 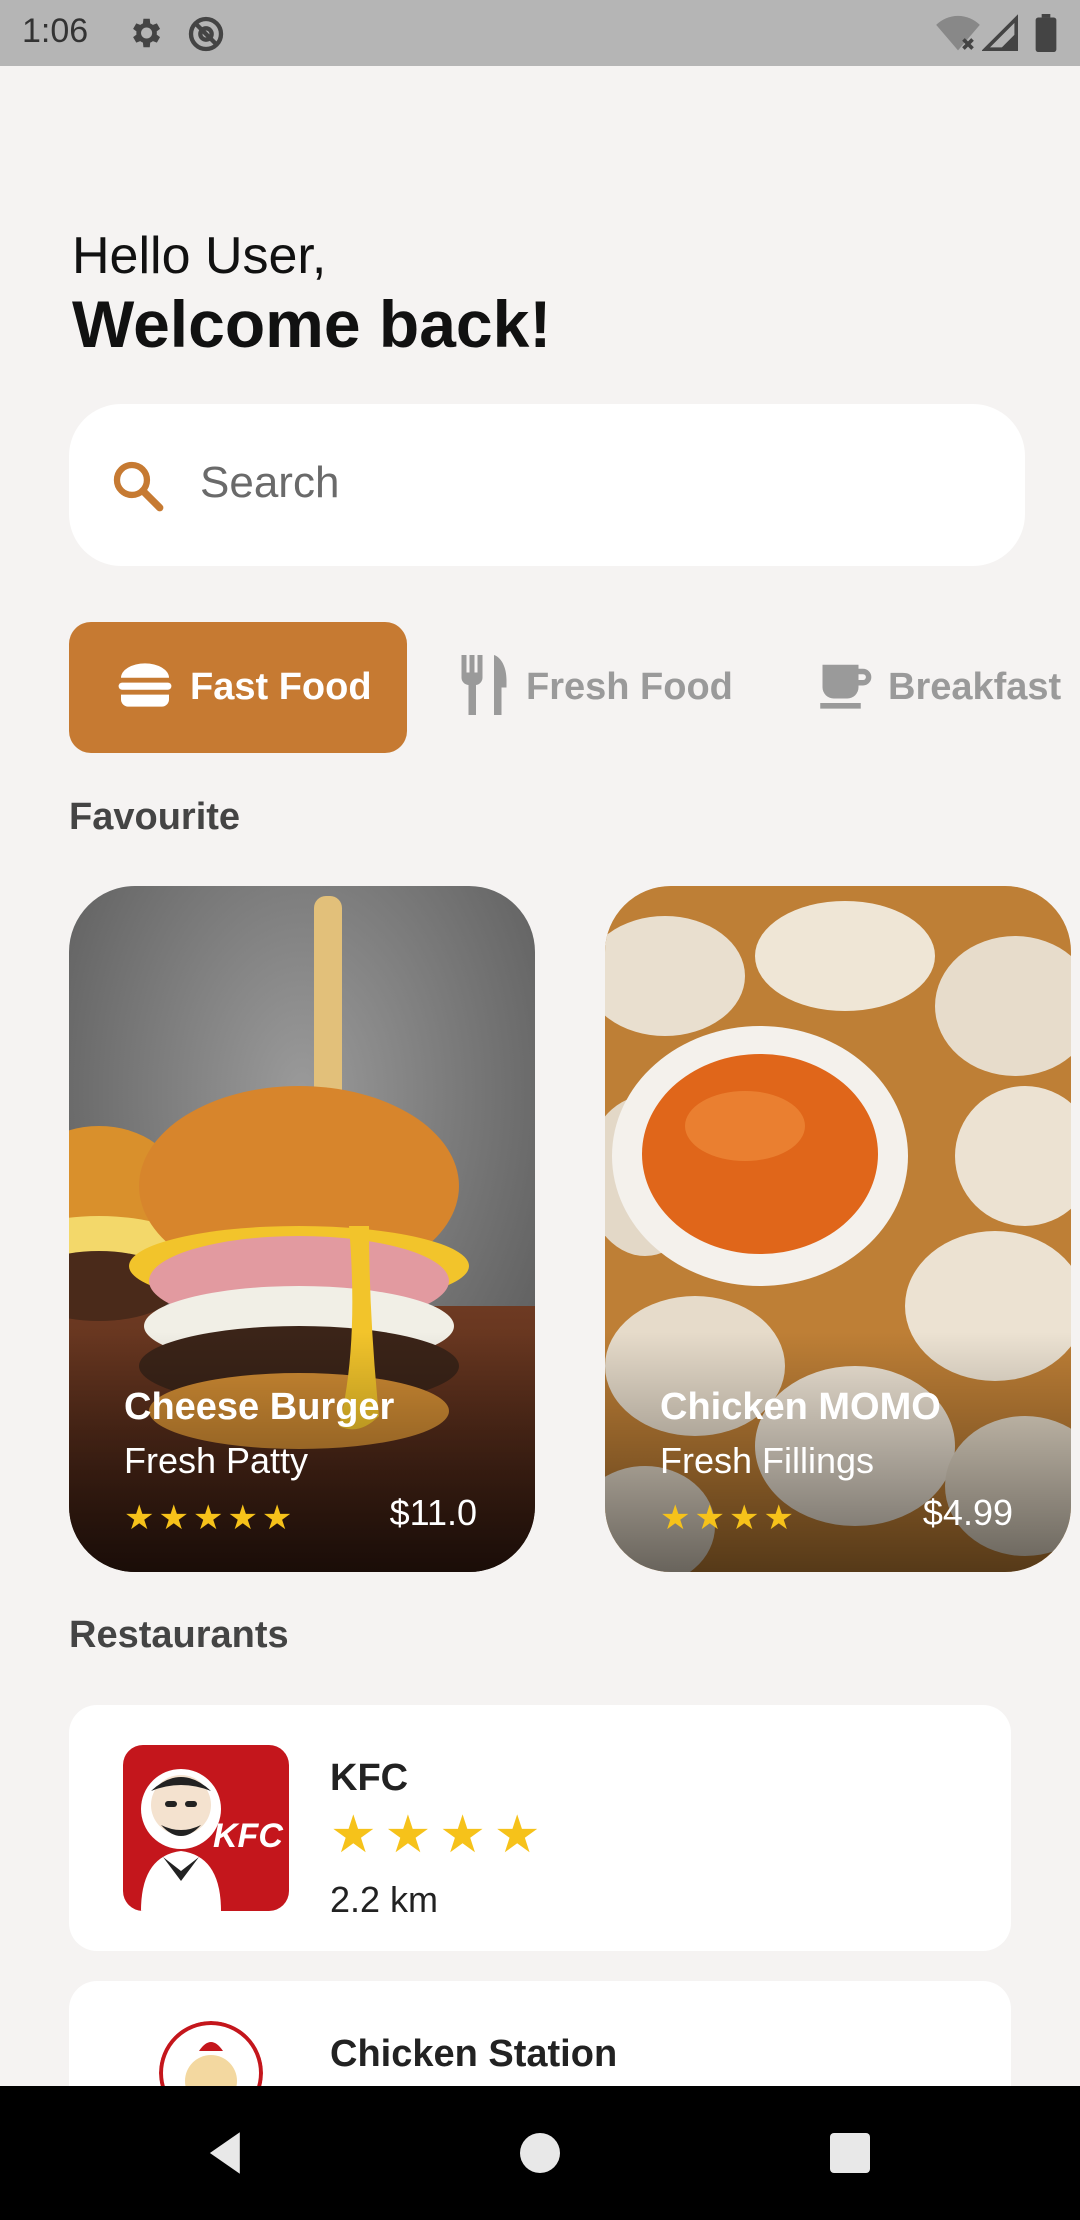 I want to click on search-input, so click(x=590, y=483).